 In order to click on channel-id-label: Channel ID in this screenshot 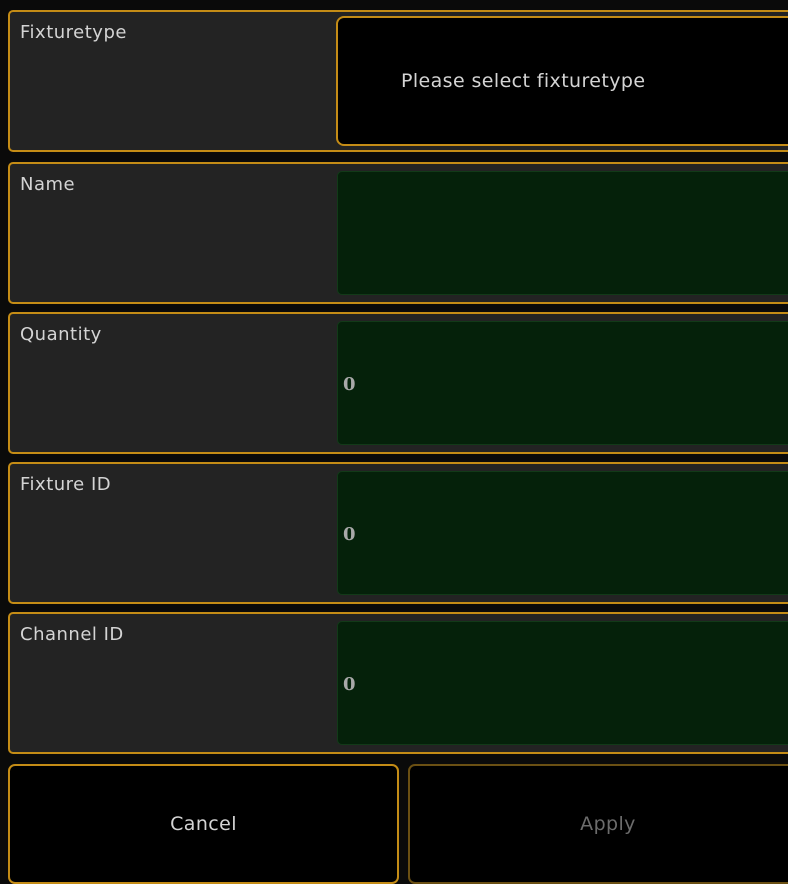, I will do `click(72, 634)`.